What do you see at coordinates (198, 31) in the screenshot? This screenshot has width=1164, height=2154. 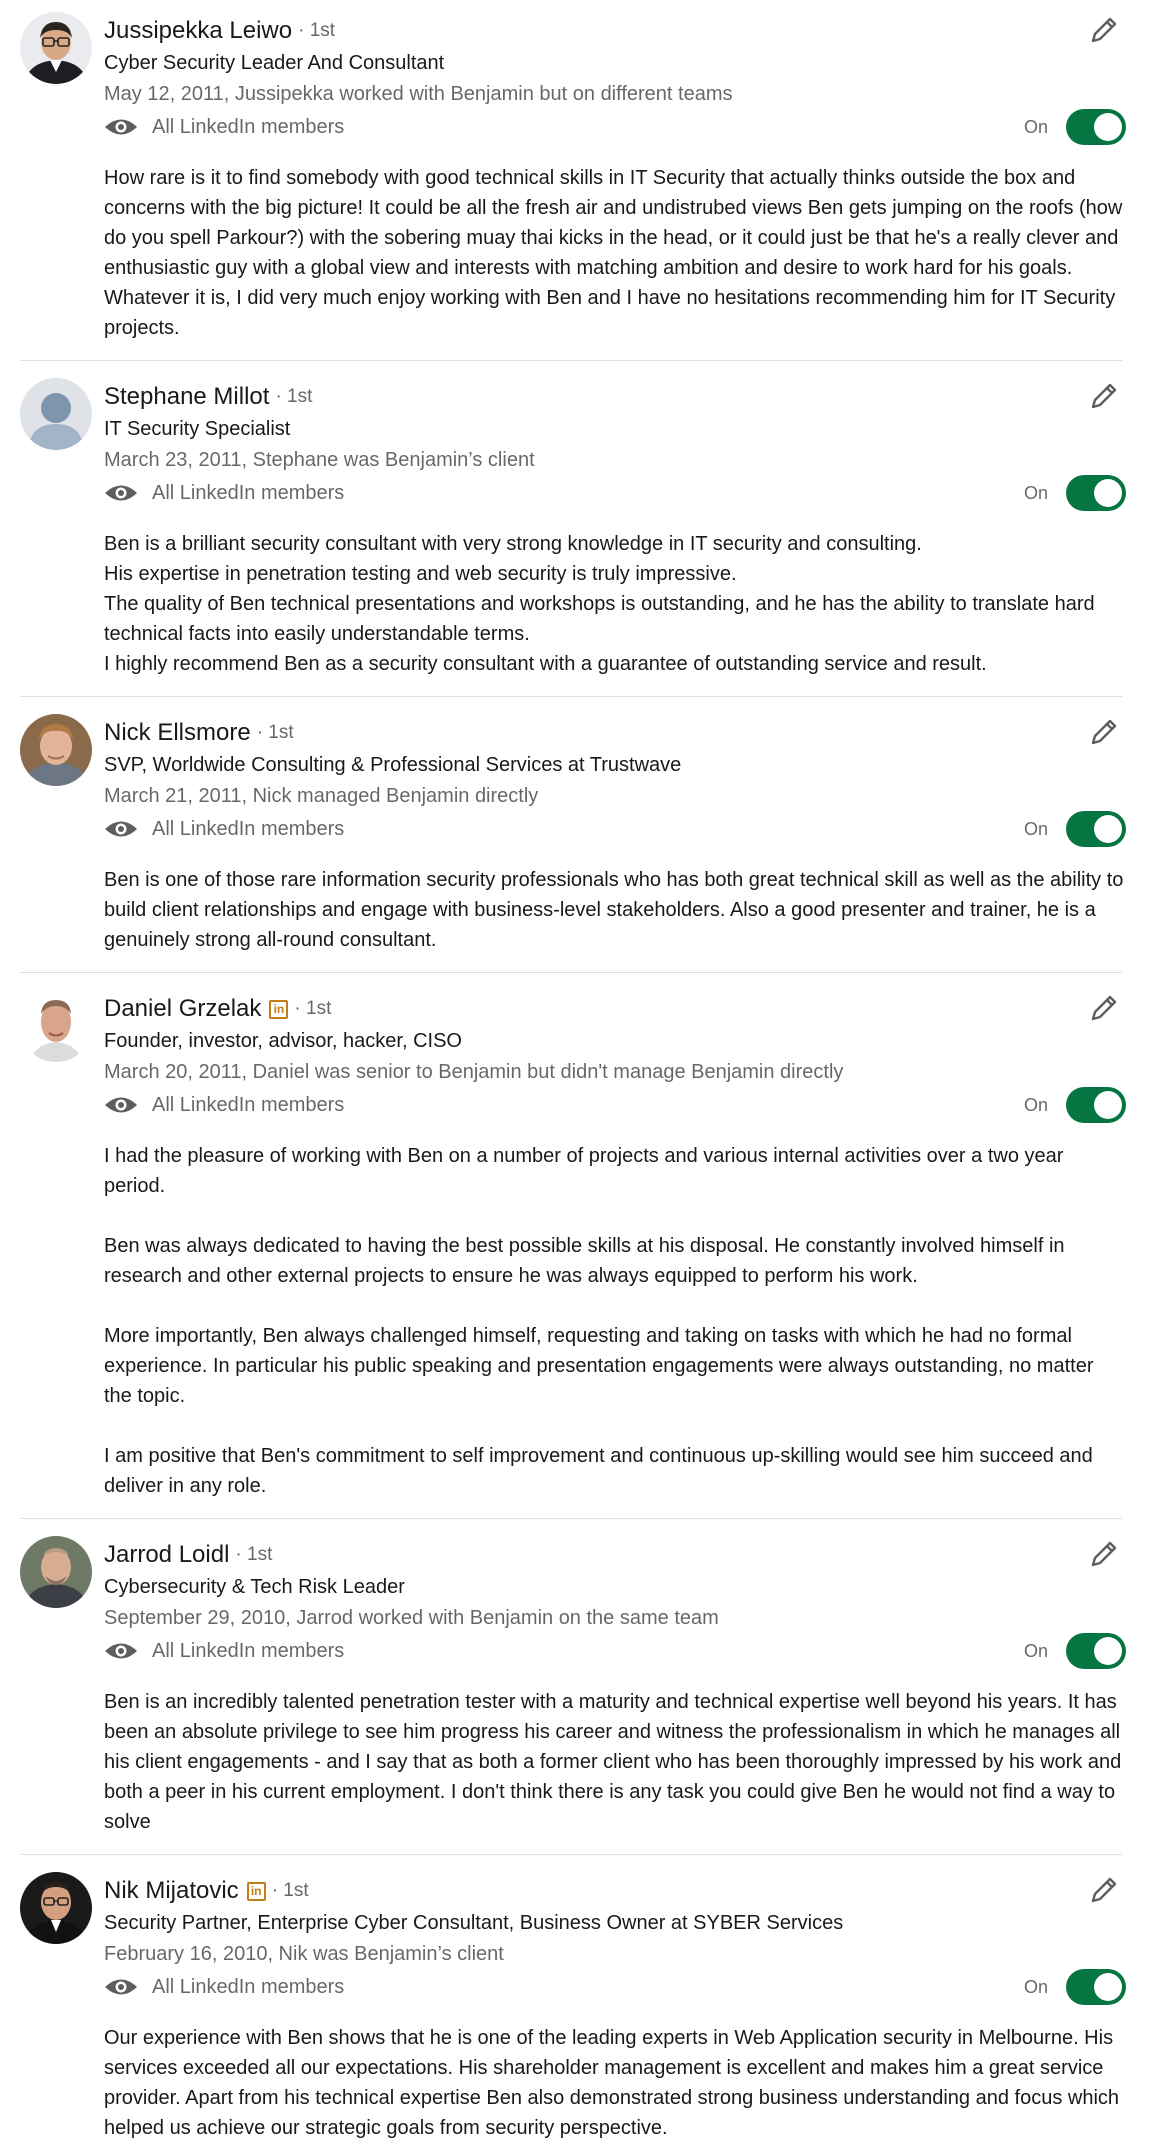 I see `recommender-name: Jussipekka Leiwo` at bounding box center [198, 31].